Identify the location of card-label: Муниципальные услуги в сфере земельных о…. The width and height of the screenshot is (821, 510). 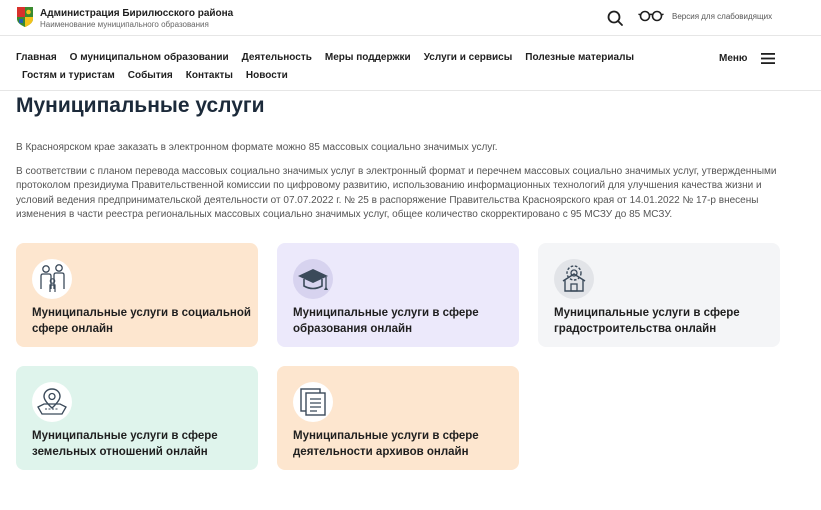
(125, 444).